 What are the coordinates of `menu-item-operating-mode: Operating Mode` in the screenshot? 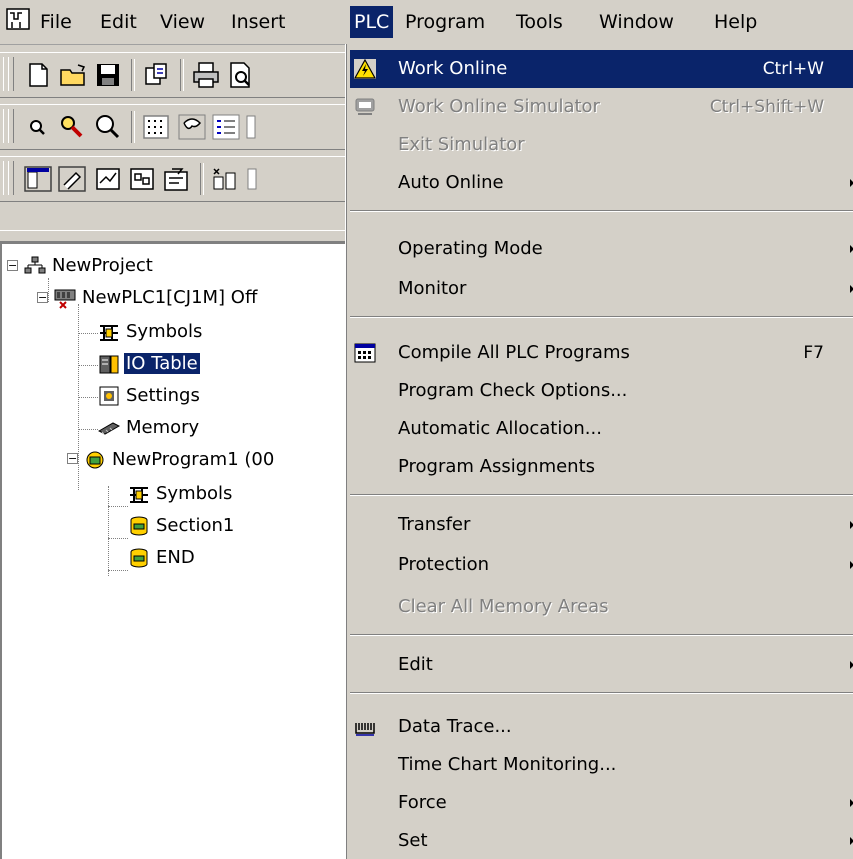 It's located at (601, 249).